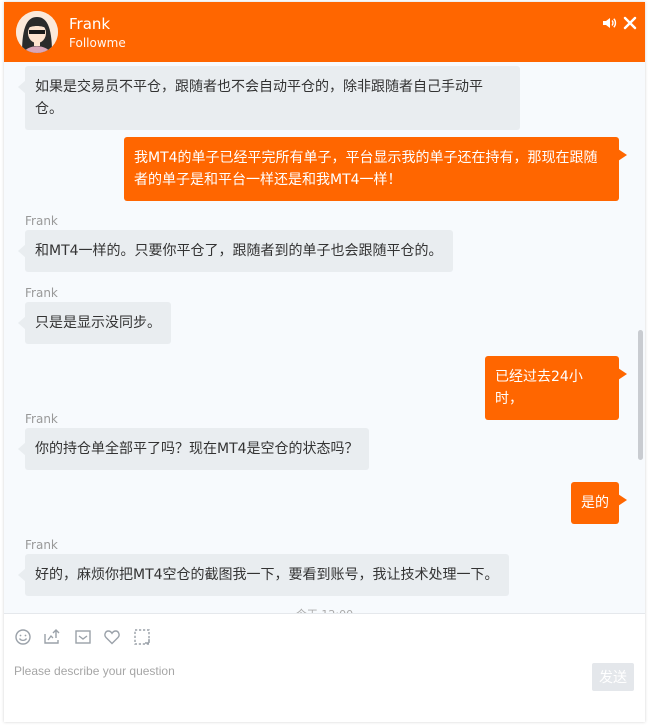  What do you see at coordinates (259, 98) in the screenshot?
I see `message-text: 如果是交易员不平仓，跟随者也不会自动平仓的，除非跟随者自己手动平仓。` at bounding box center [259, 98].